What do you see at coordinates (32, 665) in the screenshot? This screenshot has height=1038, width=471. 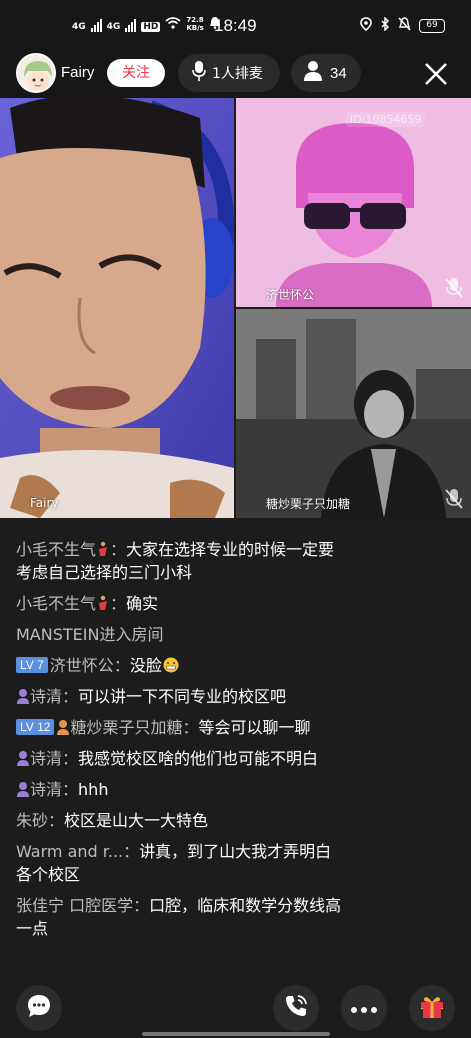 I see `level-badge: LV 7` at bounding box center [32, 665].